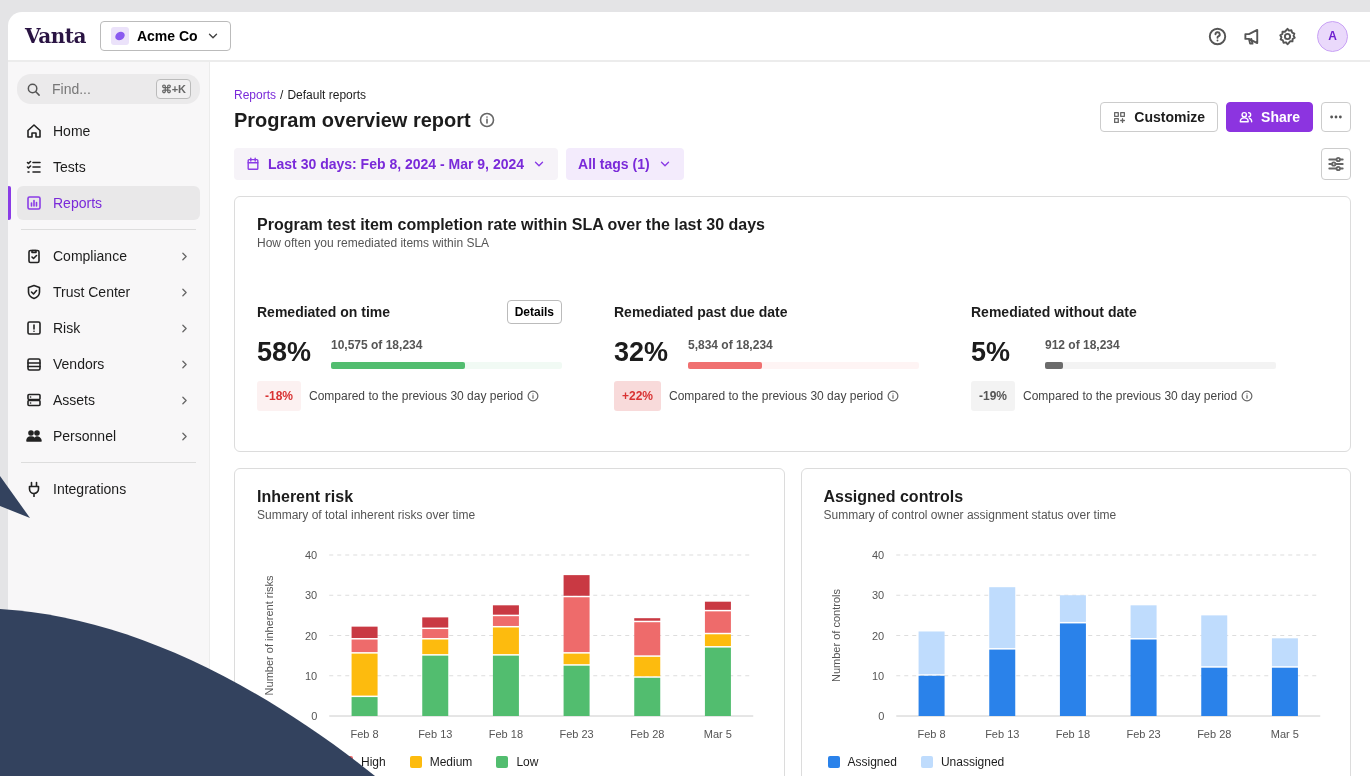  I want to click on metric-percent: 5%, so click(991, 353).